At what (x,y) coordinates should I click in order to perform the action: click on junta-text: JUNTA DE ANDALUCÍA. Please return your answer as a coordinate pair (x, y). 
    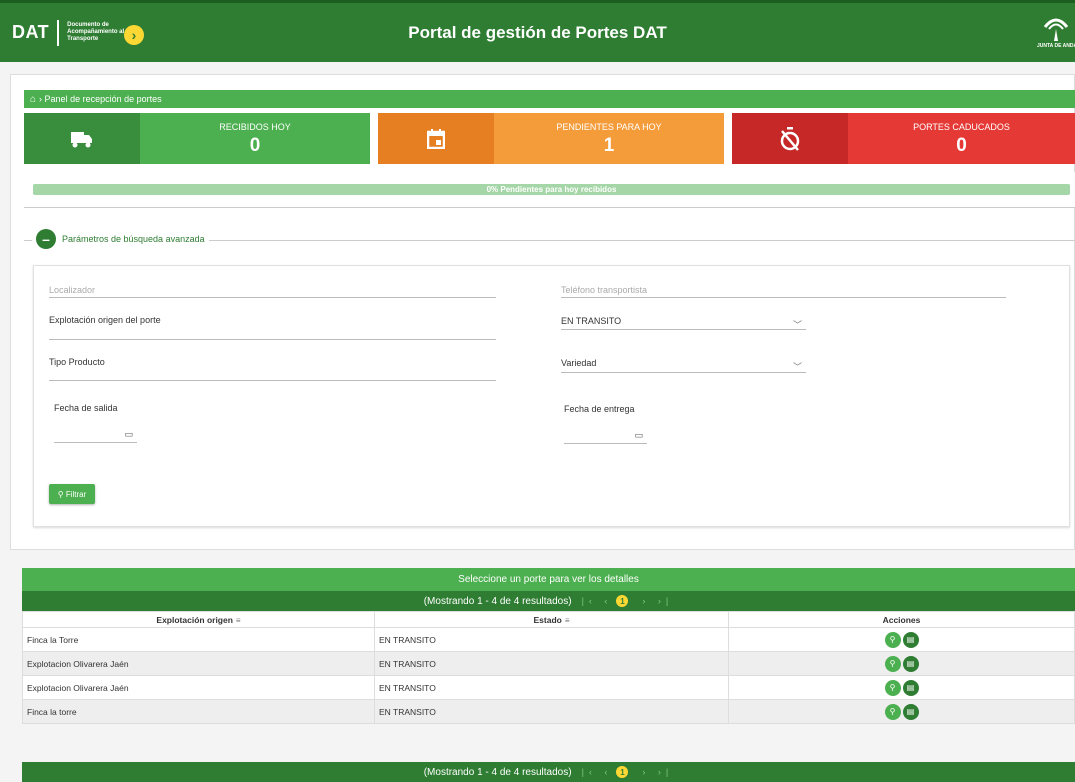
    Looking at the image, I should click on (1056, 46).